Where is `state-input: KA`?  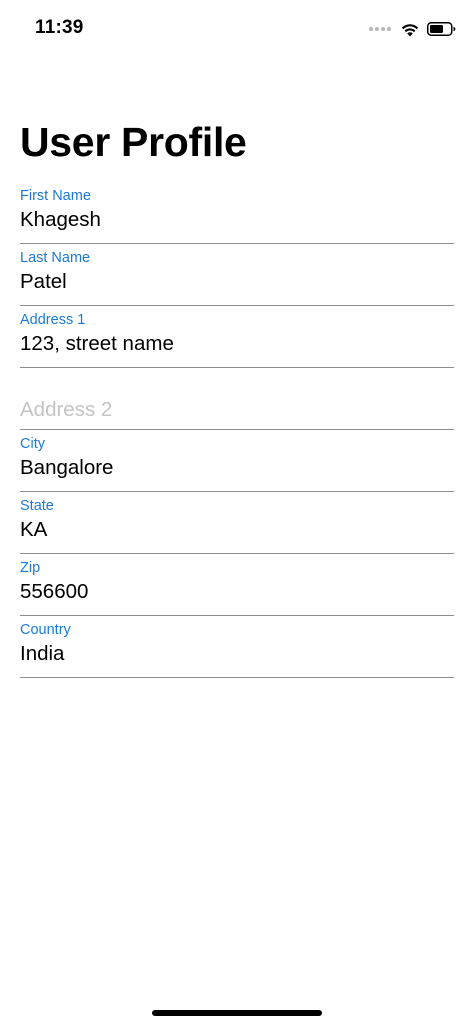 state-input: KA is located at coordinates (33, 530).